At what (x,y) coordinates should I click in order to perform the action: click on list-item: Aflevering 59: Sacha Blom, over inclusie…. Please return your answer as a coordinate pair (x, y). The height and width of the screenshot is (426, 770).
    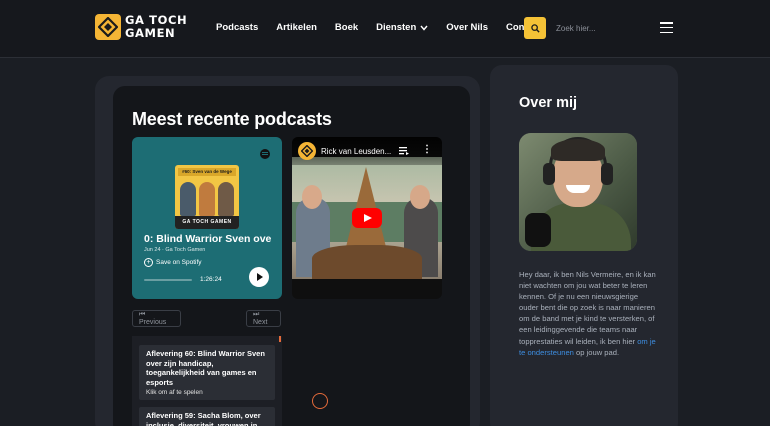
    Looking at the image, I should click on (207, 416).